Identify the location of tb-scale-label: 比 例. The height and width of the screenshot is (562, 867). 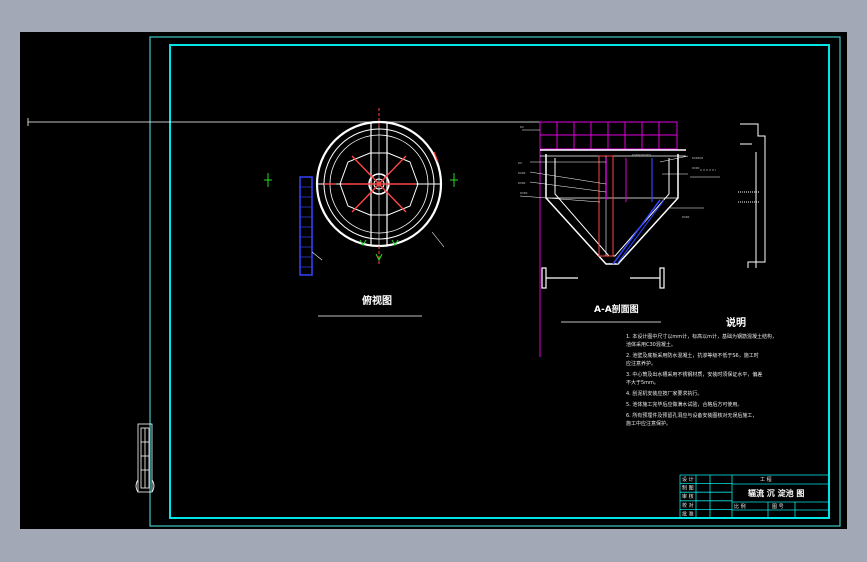
(740, 506).